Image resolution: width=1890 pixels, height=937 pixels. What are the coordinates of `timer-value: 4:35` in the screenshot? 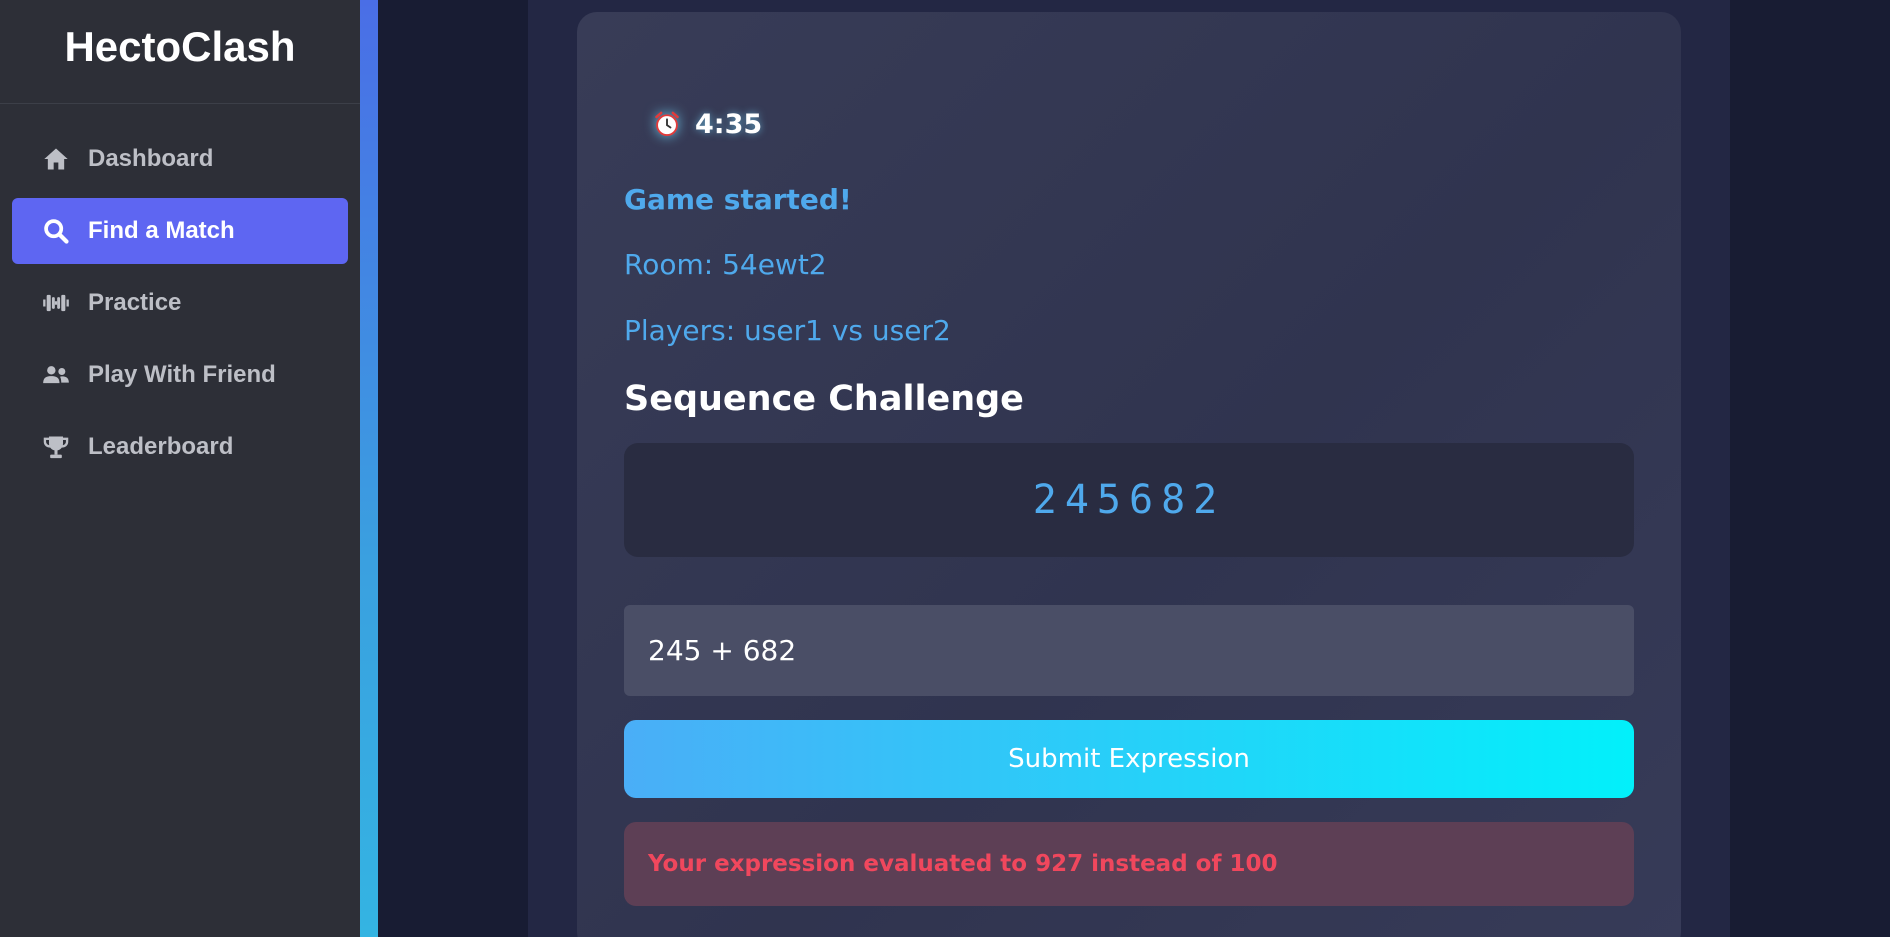 It's located at (729, 124).